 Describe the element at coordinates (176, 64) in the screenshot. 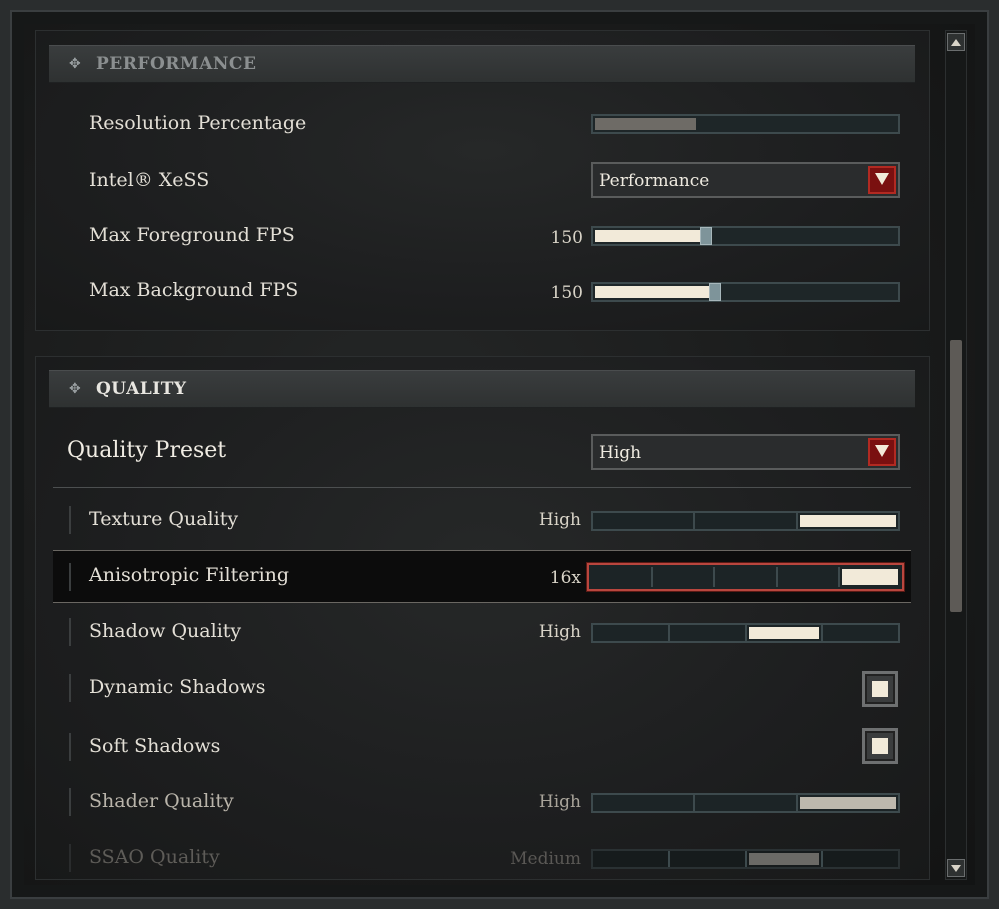

I see `performance-section-title: PERFORMANCE` at that location.